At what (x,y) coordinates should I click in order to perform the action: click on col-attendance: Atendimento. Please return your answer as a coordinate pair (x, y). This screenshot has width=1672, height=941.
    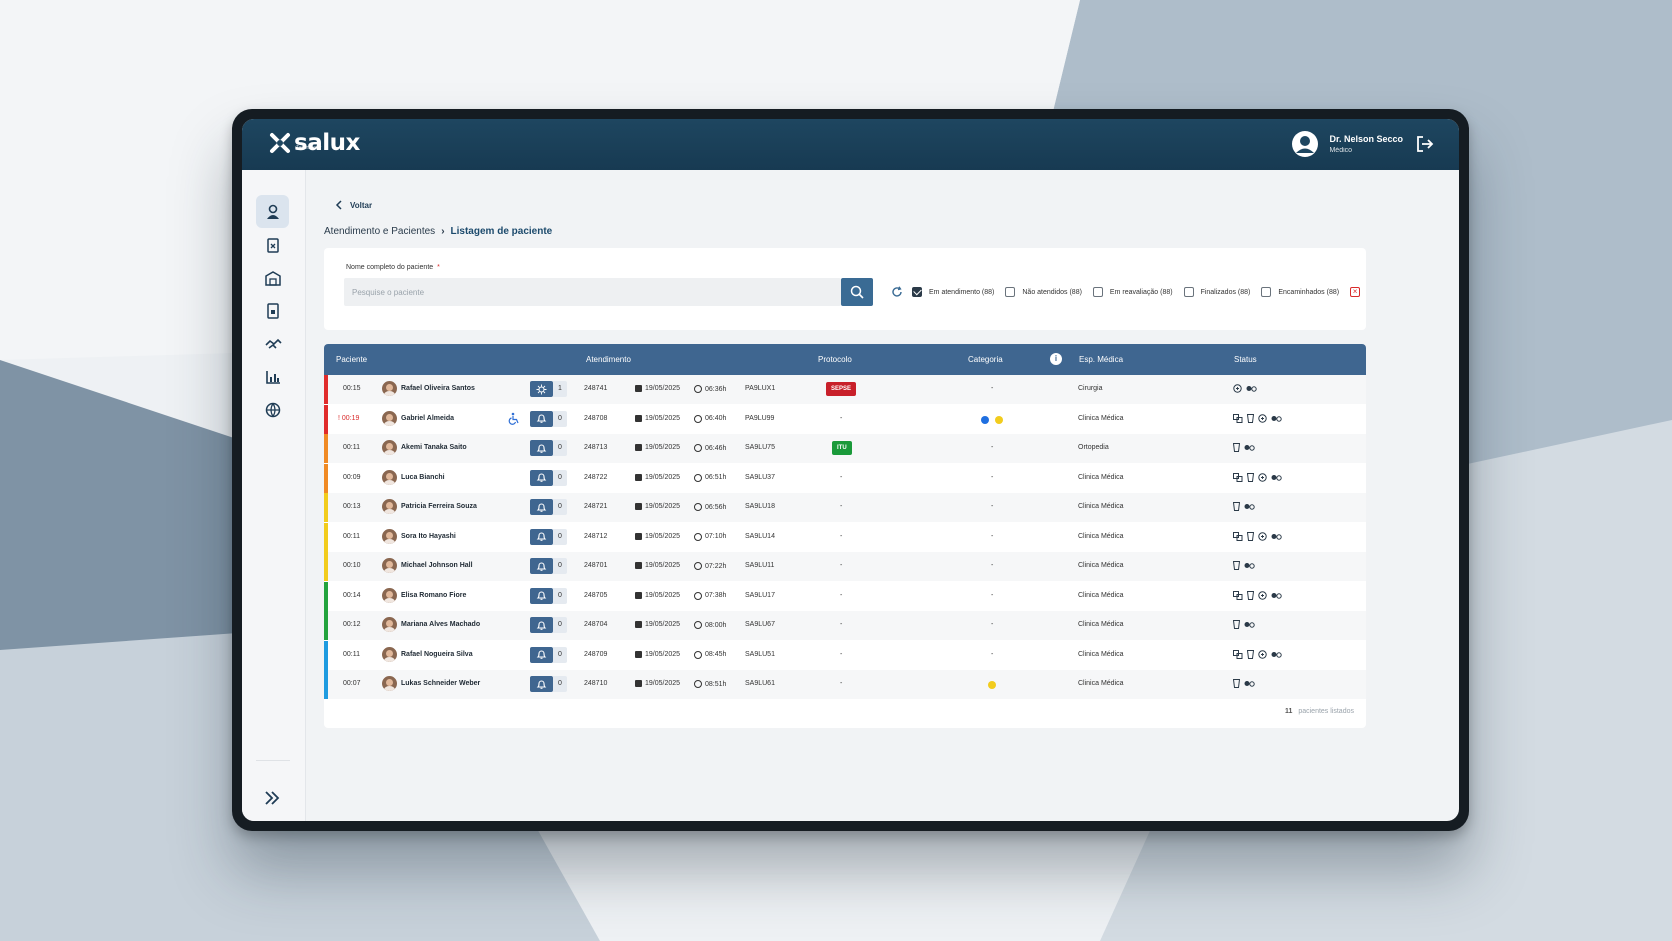
    Looking at the image, I should click on (608, 359).